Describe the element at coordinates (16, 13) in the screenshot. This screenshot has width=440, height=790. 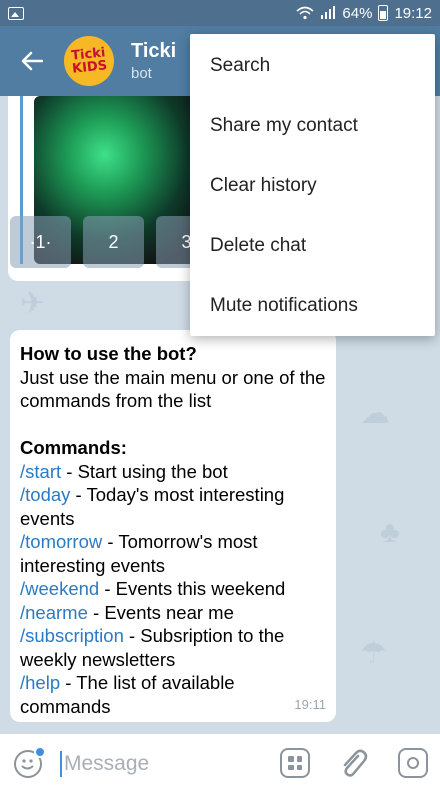
I see `gallery-icon` at that location.